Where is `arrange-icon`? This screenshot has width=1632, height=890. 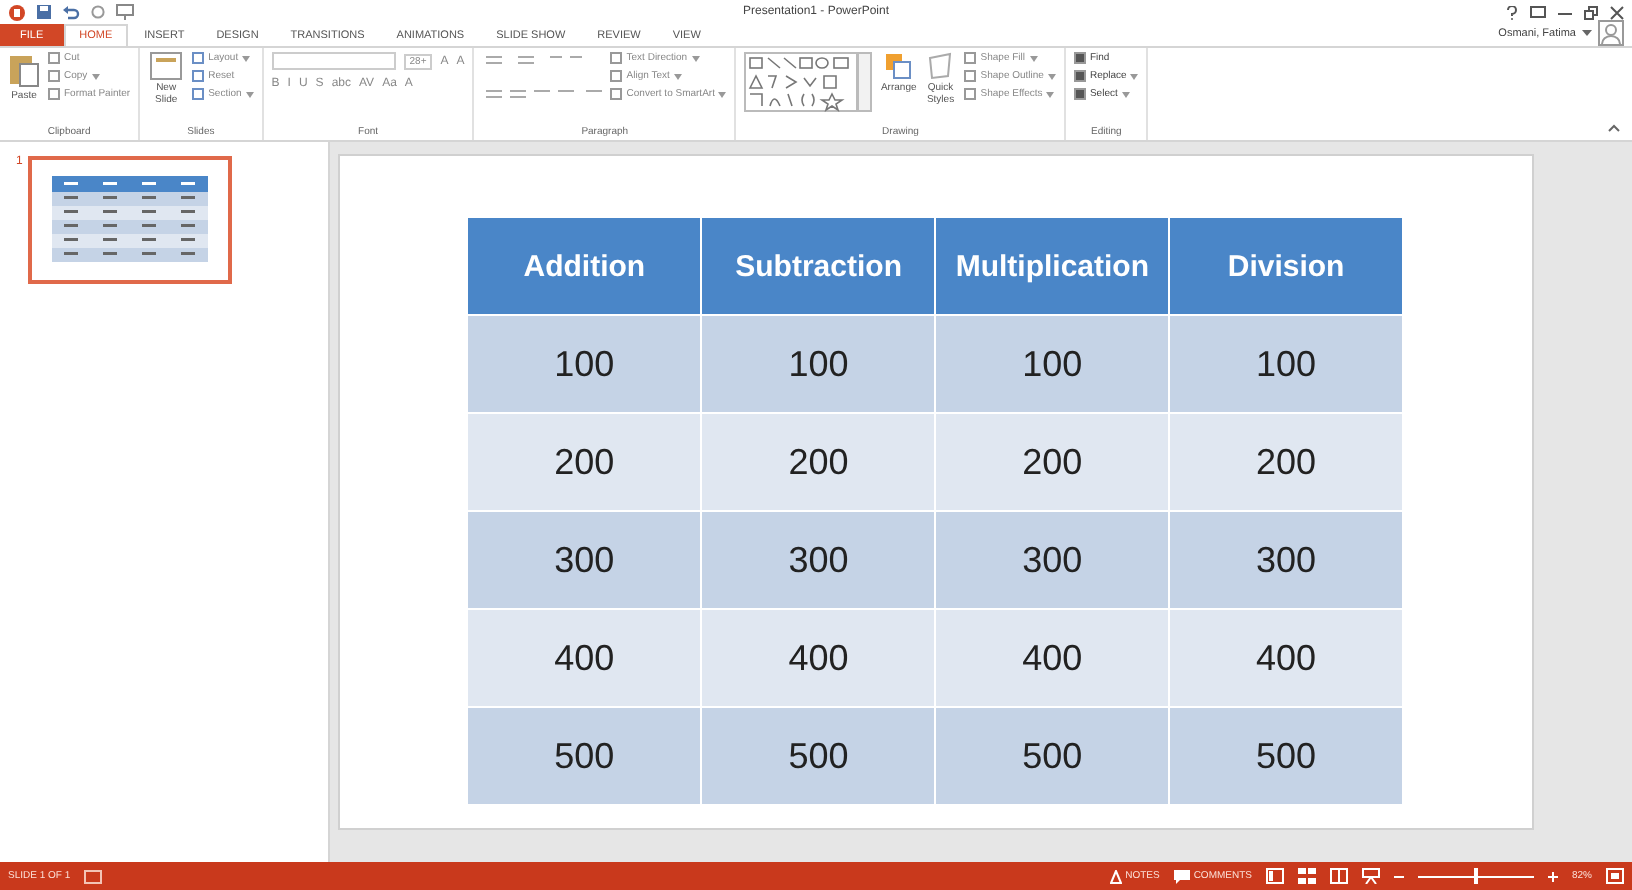 arrange-icon is located at coordinates (898, 66).